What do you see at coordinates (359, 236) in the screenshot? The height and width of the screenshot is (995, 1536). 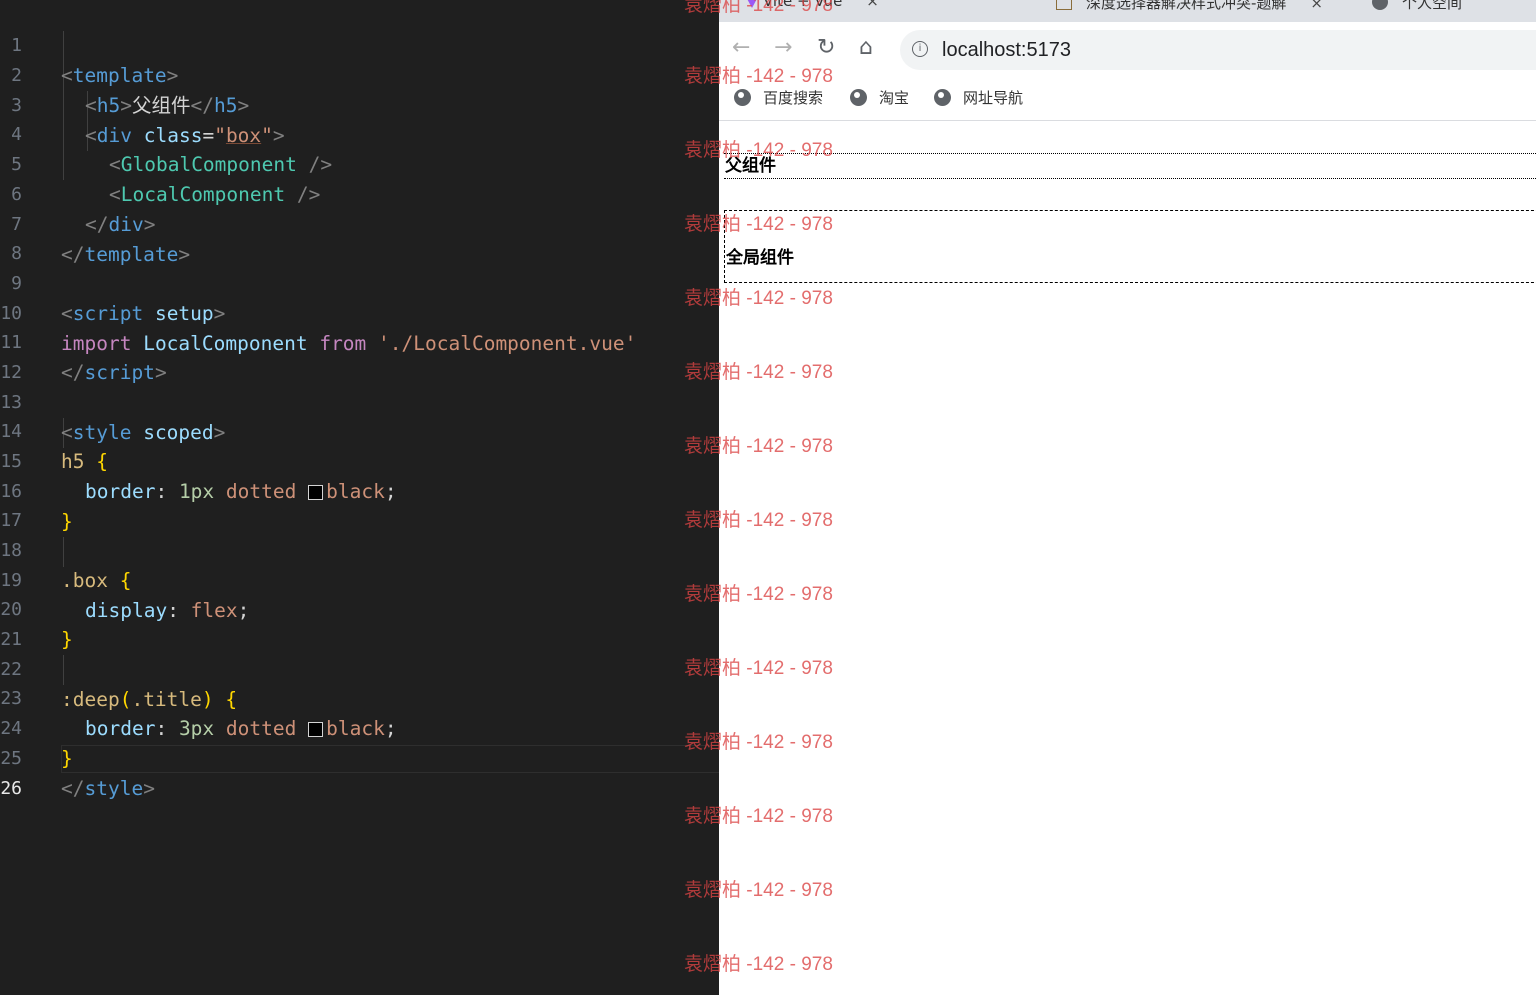 I see `code-line: 8` at bounding box center [359, 236].